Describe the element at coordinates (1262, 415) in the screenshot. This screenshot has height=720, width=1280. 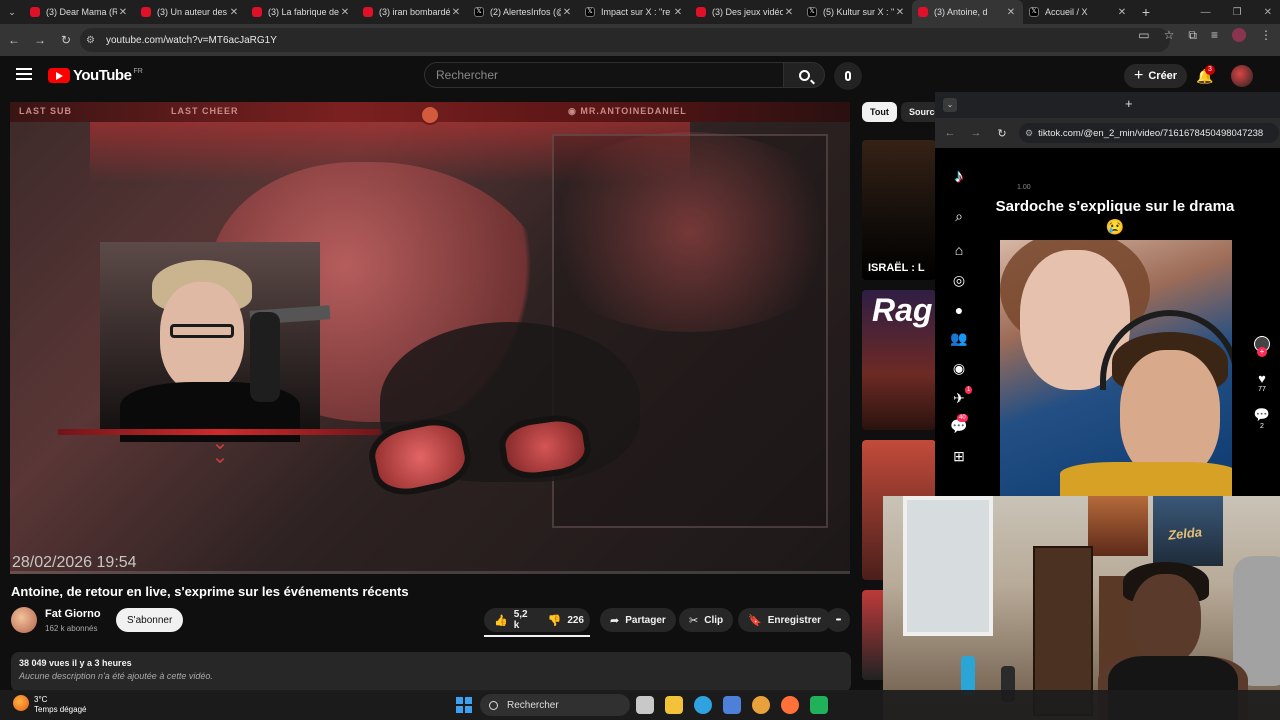
I see `comment-icon: 💬` at that location.